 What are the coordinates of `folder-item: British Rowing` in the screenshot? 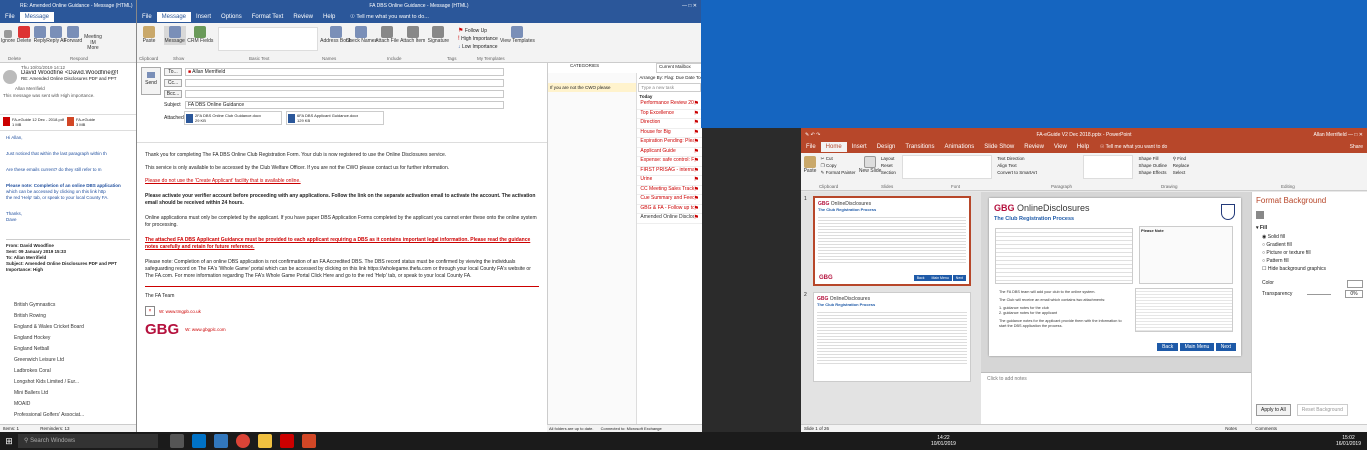 It's located at (68, 316).